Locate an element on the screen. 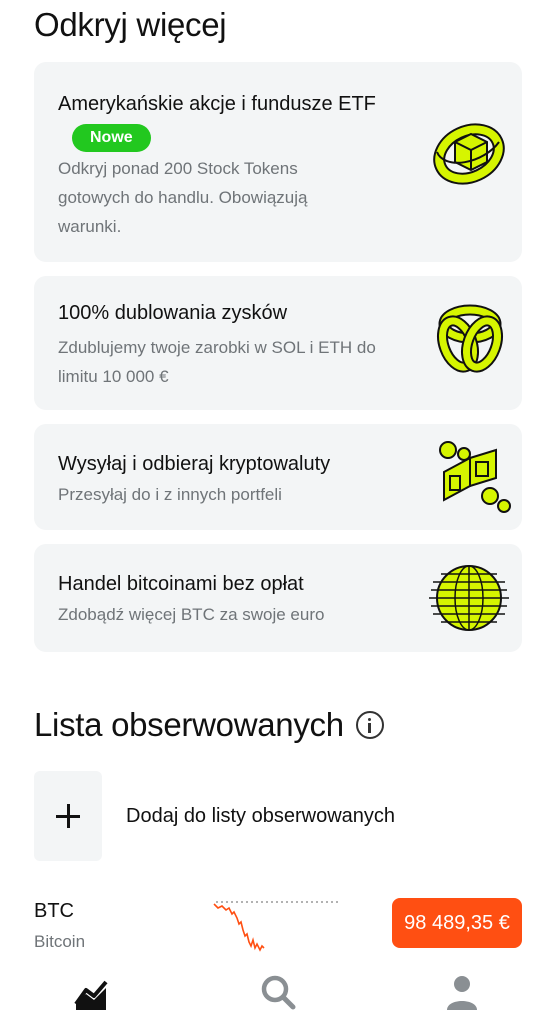 The width and height of the screenshot is (556, 1024). card-description: Zdobądź więcej BTC za swoje euro is located at coordinates (191, 614).